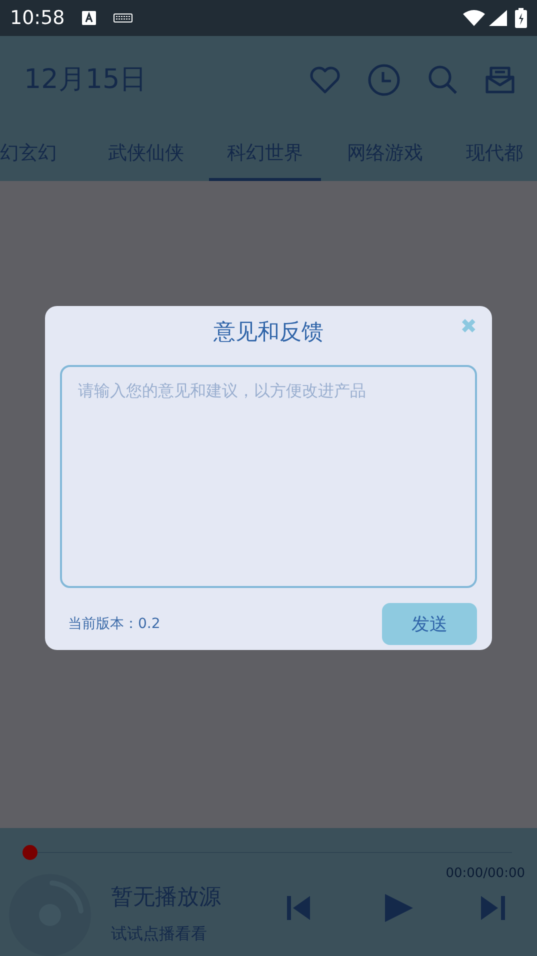  I want to click on mail-icon, so click(500, 80).